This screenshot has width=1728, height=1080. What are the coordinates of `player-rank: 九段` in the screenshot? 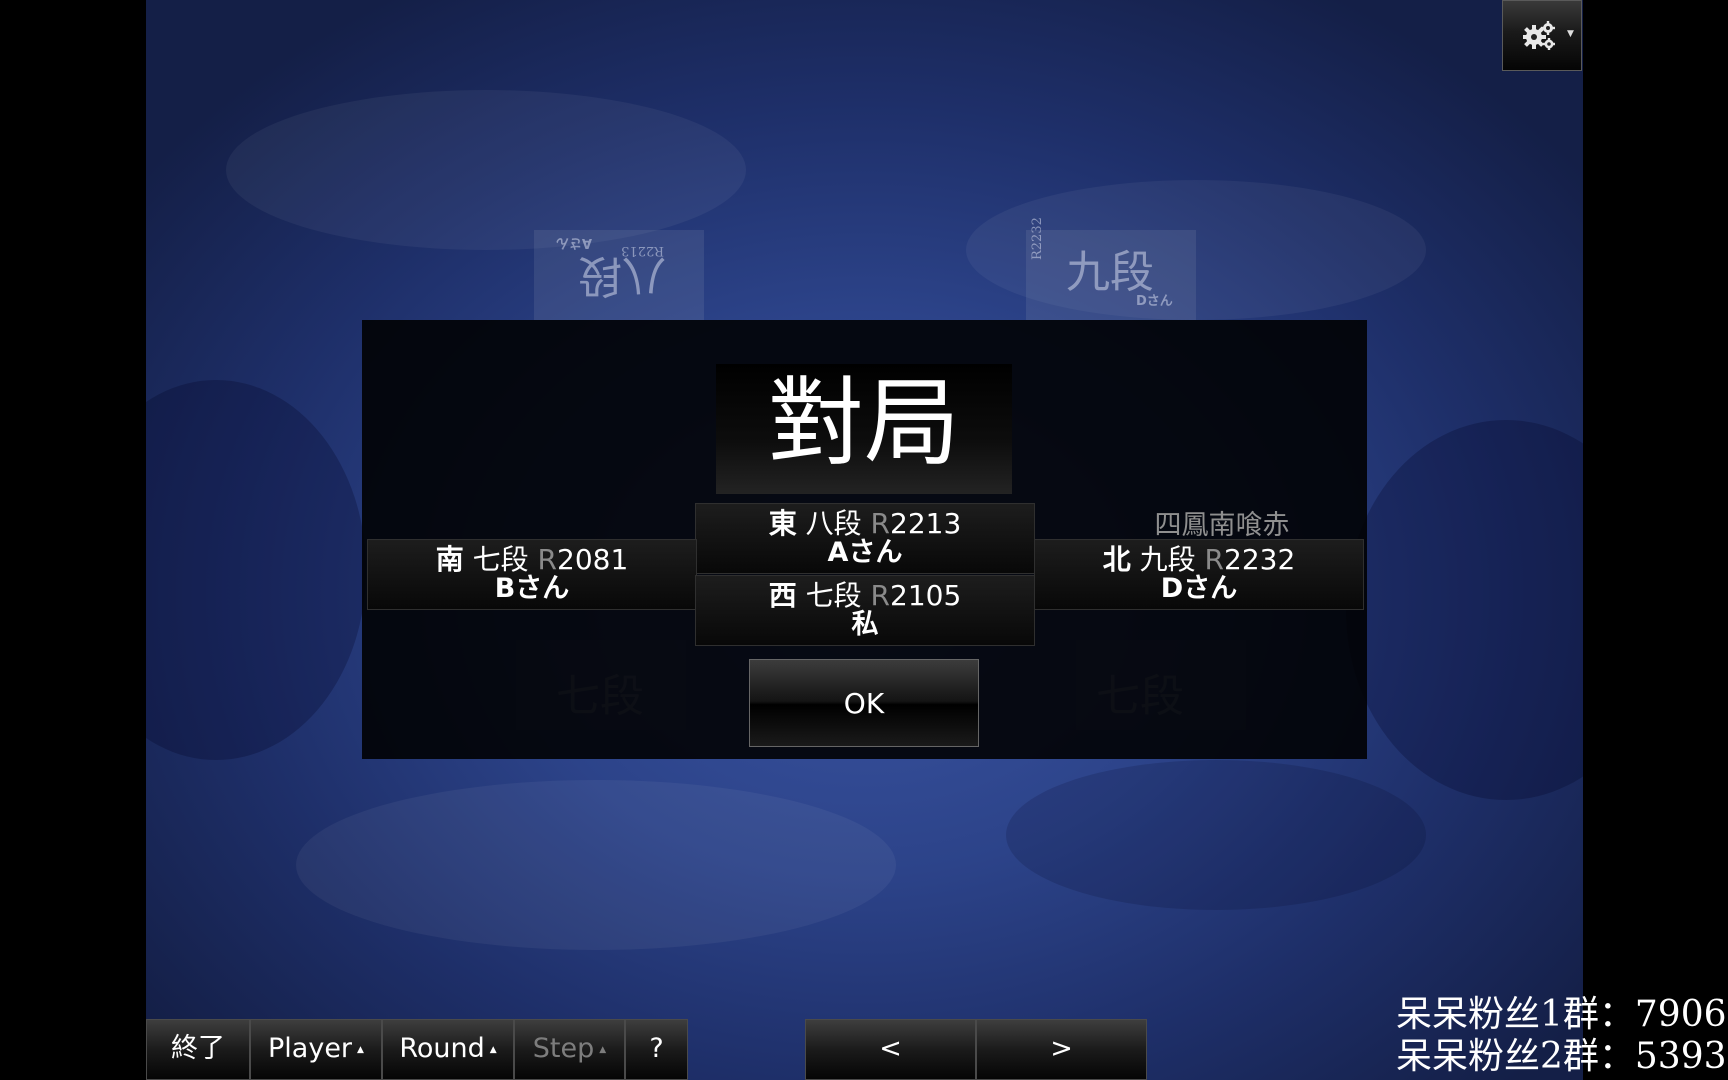 It's located at (1167, 559).